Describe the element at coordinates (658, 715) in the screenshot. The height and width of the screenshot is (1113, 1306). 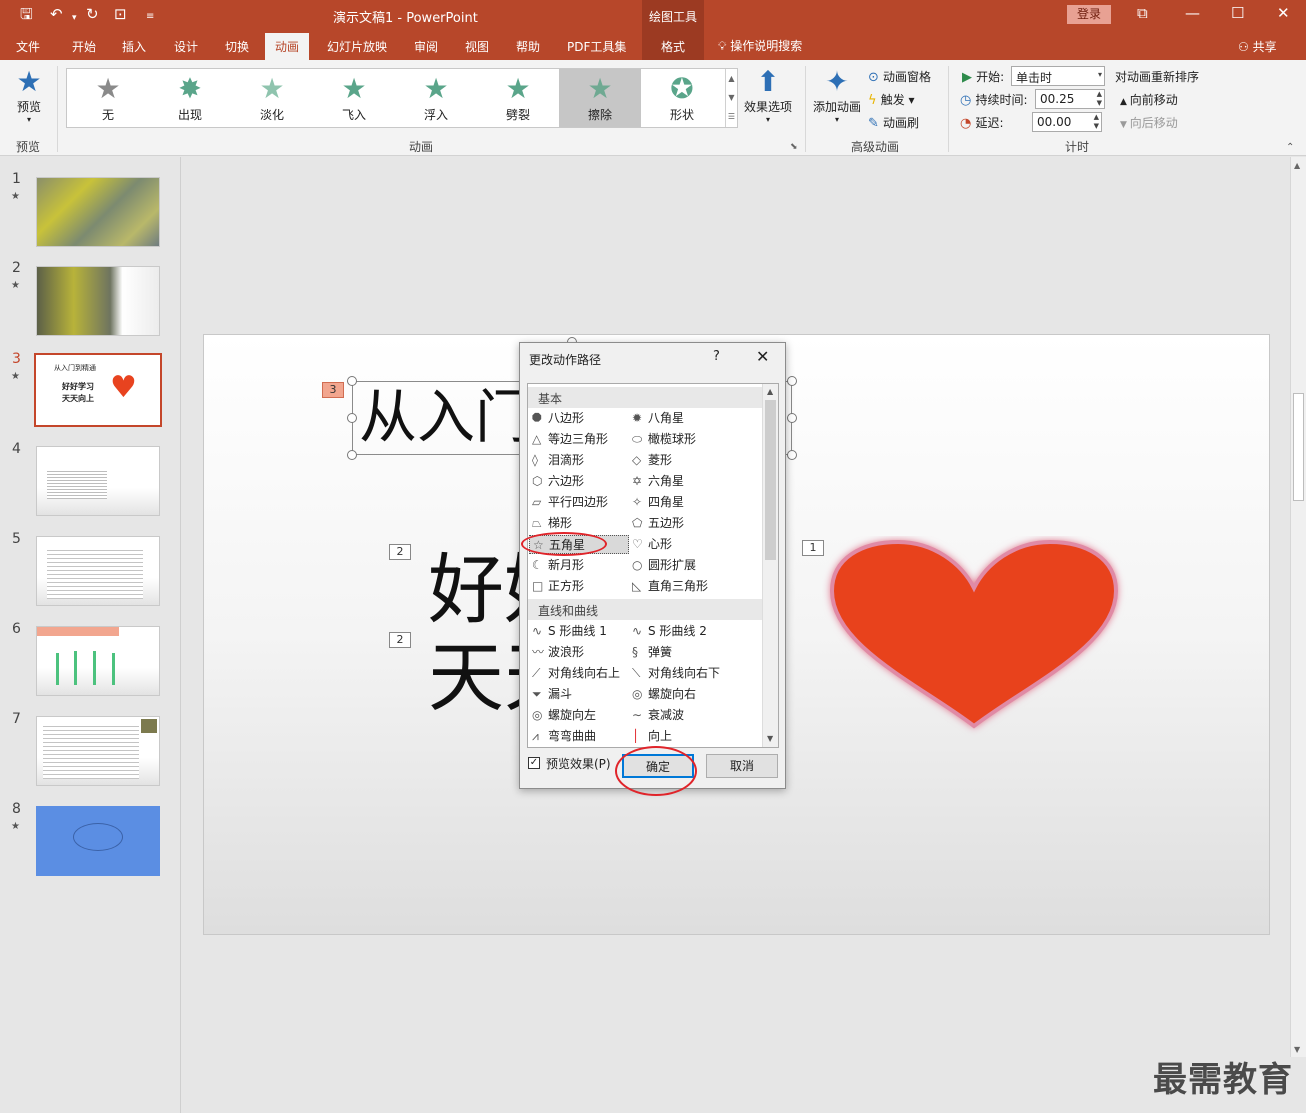
I see `path-decaying-wave: ∼ 衰减波` at that location.